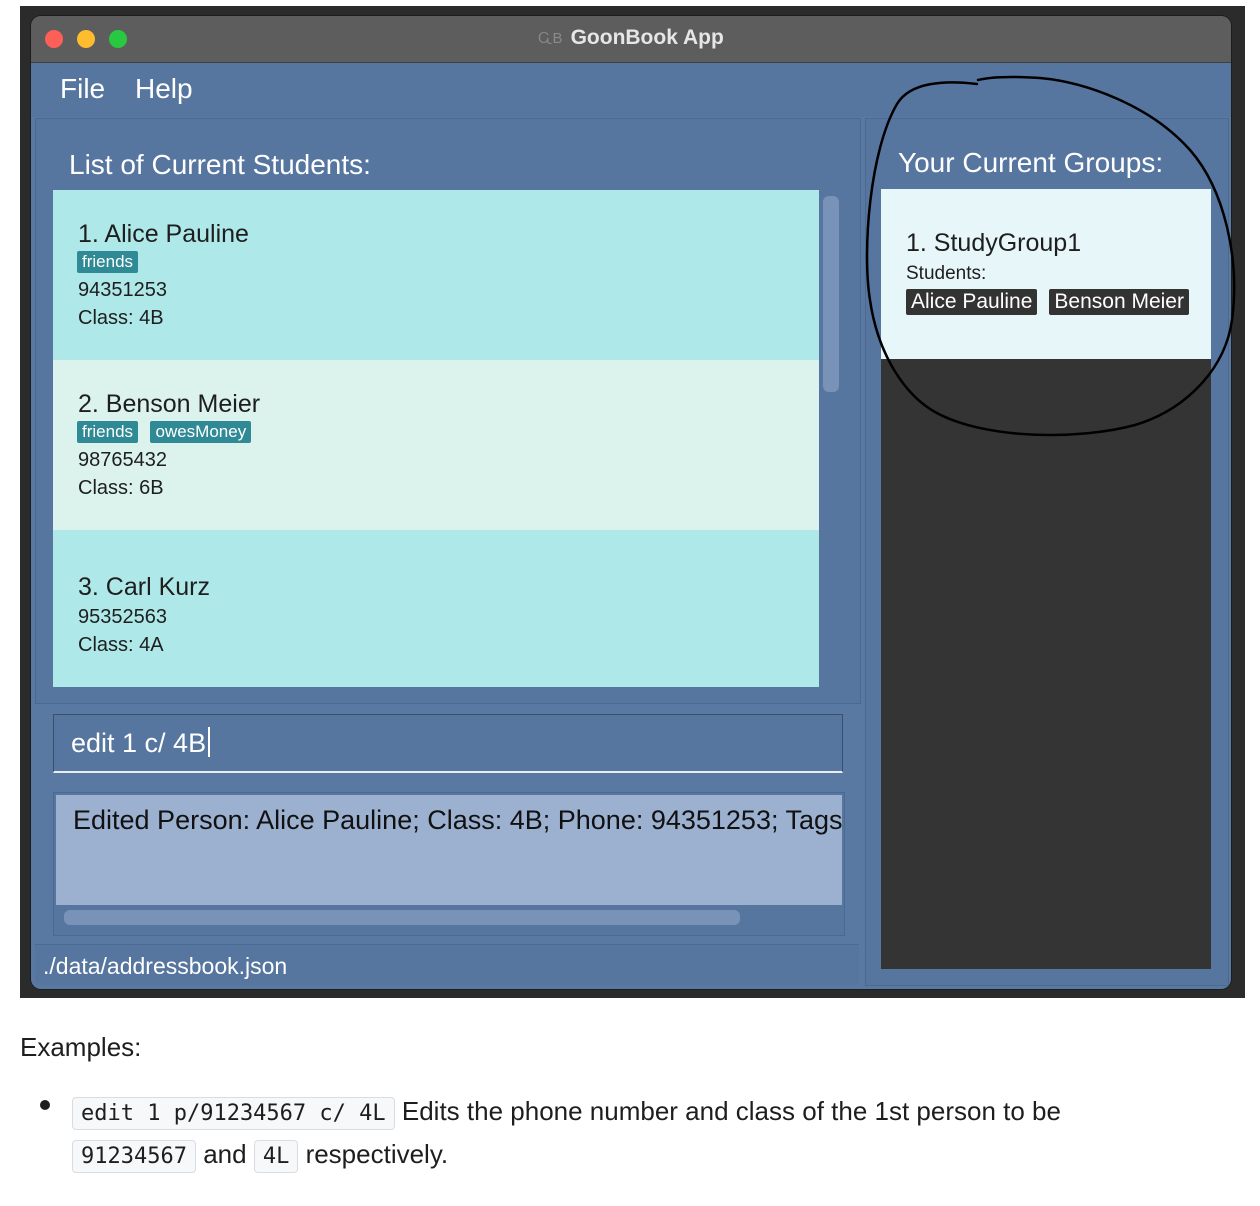 Image resolution: width=1260 pixels, height=1206 pixels. I want to click on example-class-code: 4L, so click(276, 1156).